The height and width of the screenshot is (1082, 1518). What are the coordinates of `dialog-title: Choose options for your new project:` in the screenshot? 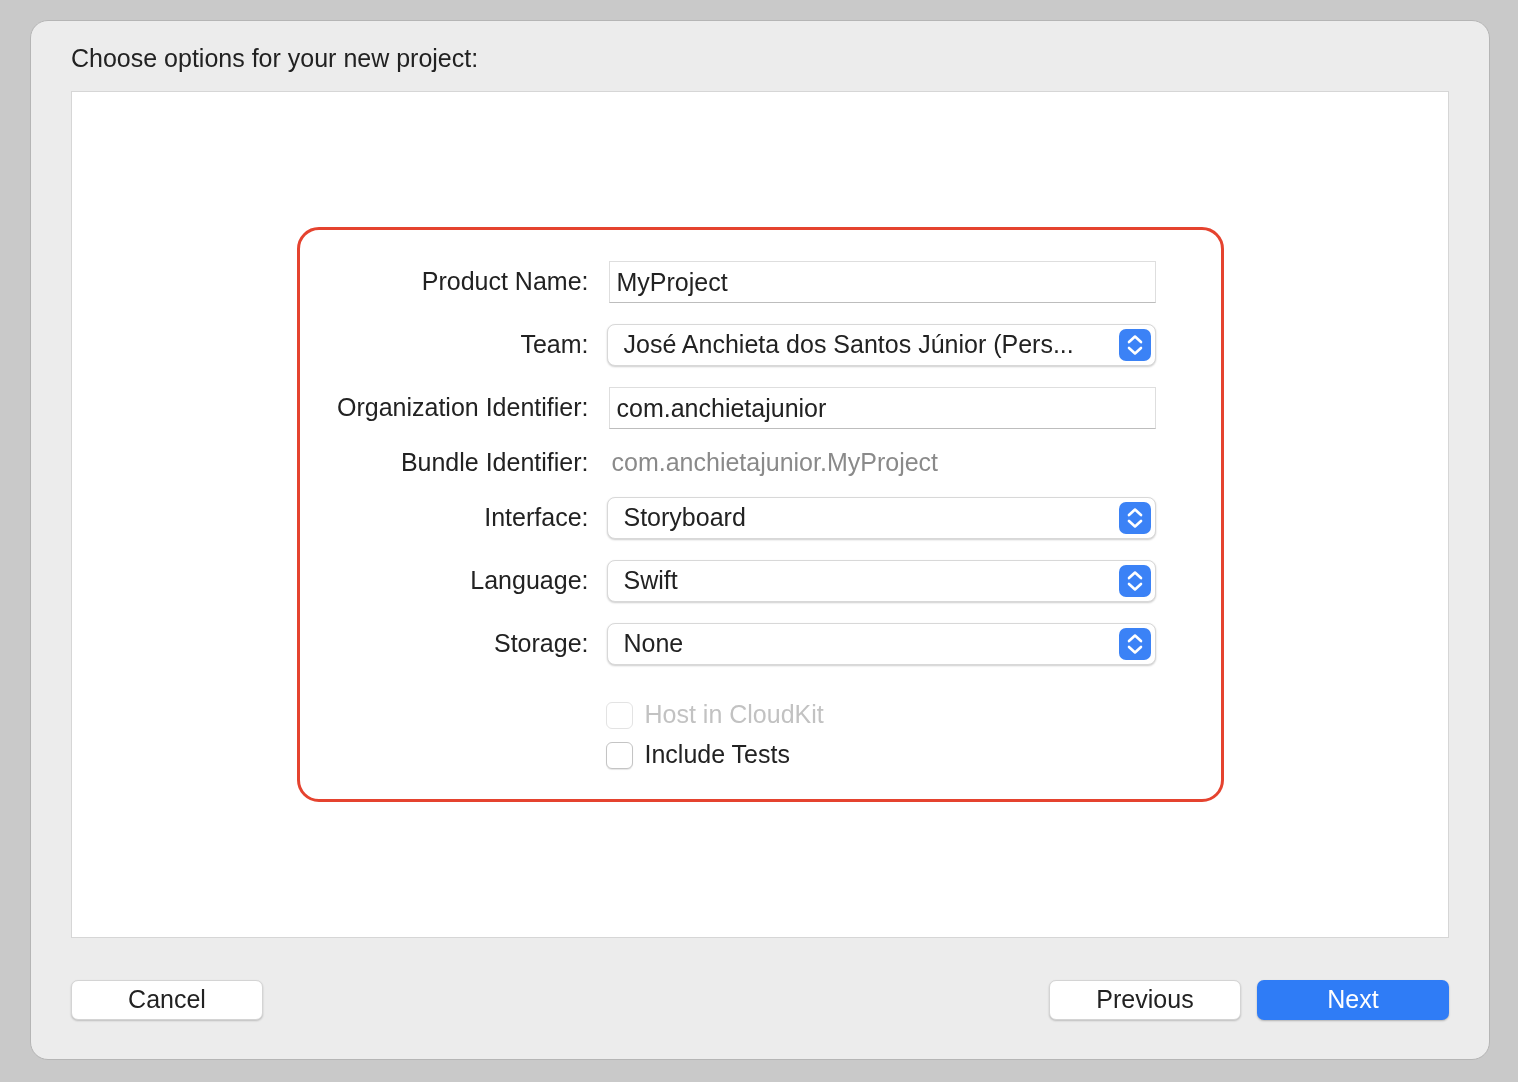 It's located at (275, 58).